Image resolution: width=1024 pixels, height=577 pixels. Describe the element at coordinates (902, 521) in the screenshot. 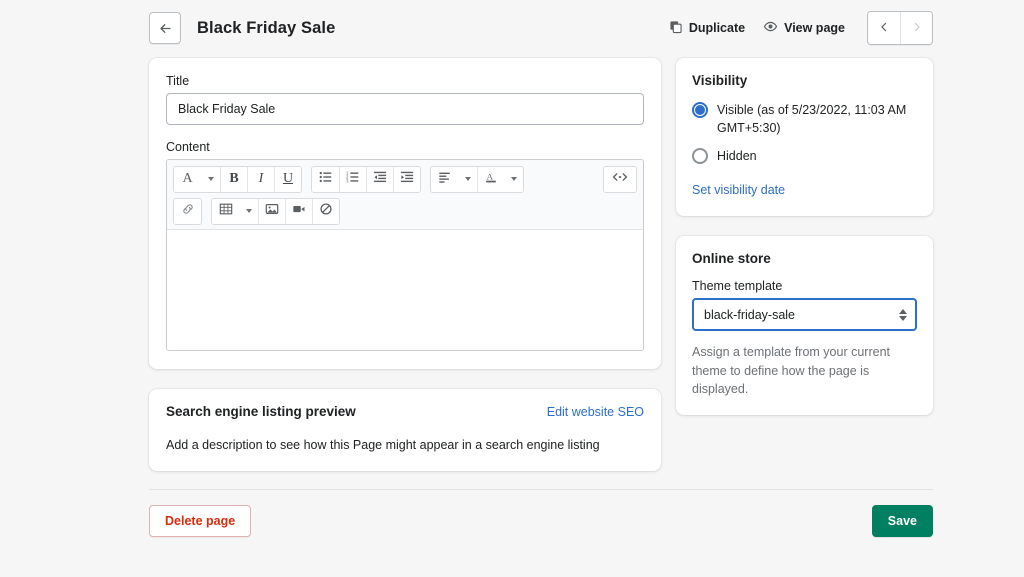

I see `save-button: Save` at that location.